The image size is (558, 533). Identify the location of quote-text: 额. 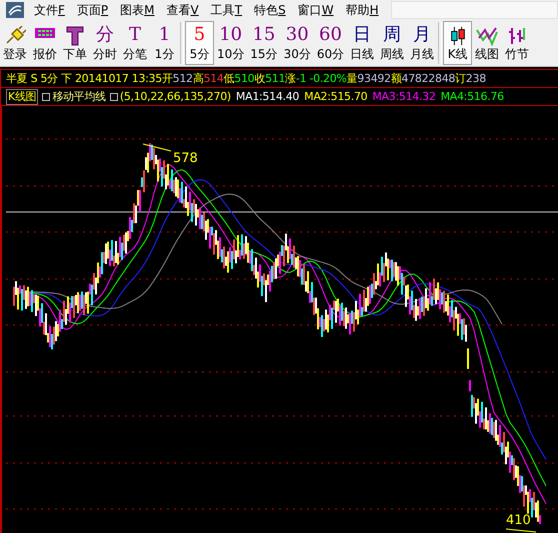
(396, 78).